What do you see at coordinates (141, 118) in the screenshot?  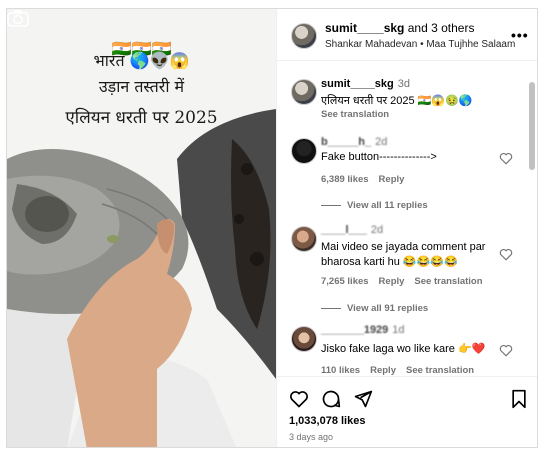 I see `caption-line-3: एलियन धरती पर 2025` at bounding box center [141, 118].